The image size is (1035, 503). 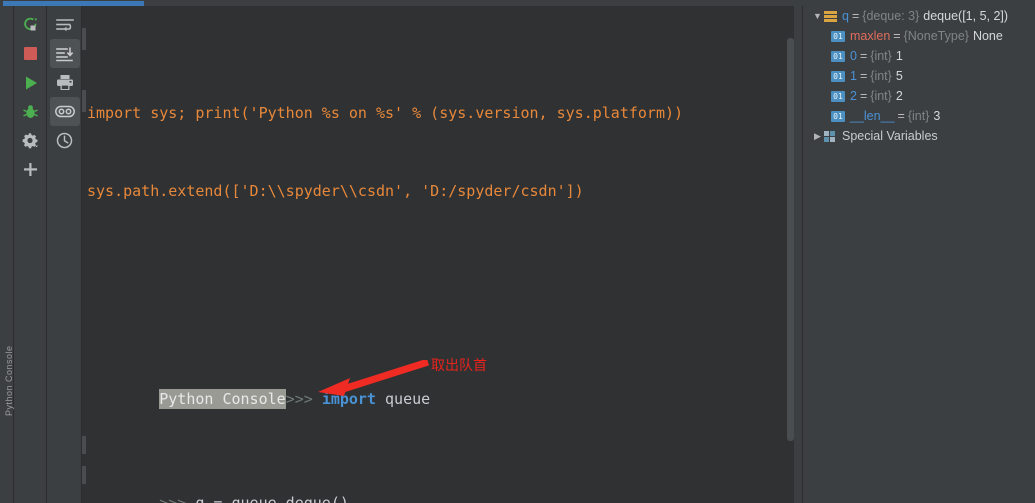 I want to click on special-variables-row: ▶ Special Variables, so click(x=919, y=136).